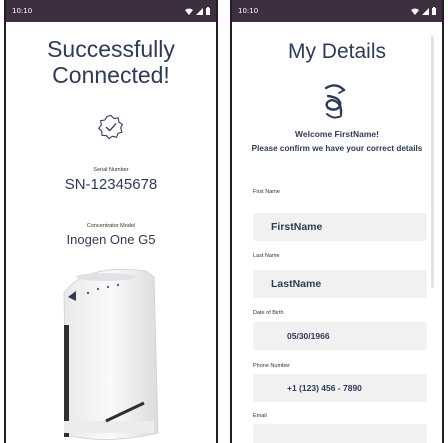 The height and width of the screenshot is (443, 448). What do you see at coordinates (111, 239) in the screenshot?
I see `model-value: Inogen One G5` at bounding box center [111, 239].